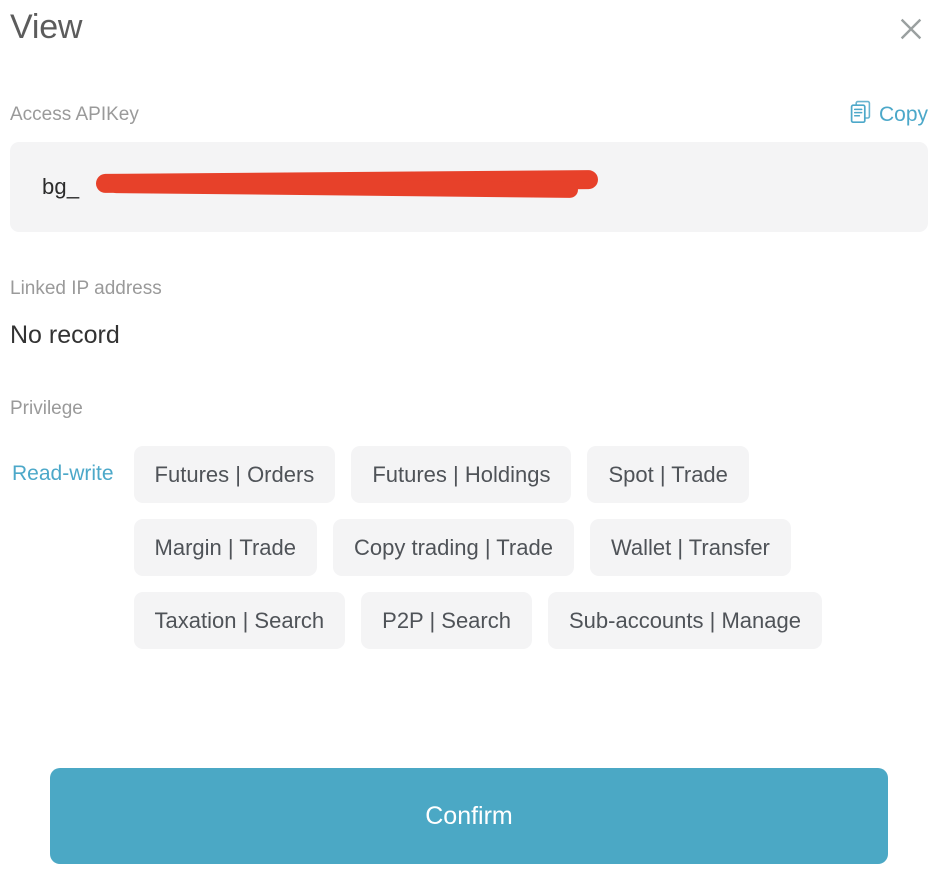 The image size is (938, 878). I want to click on linked-ip-value: No record, so click(65, 335).